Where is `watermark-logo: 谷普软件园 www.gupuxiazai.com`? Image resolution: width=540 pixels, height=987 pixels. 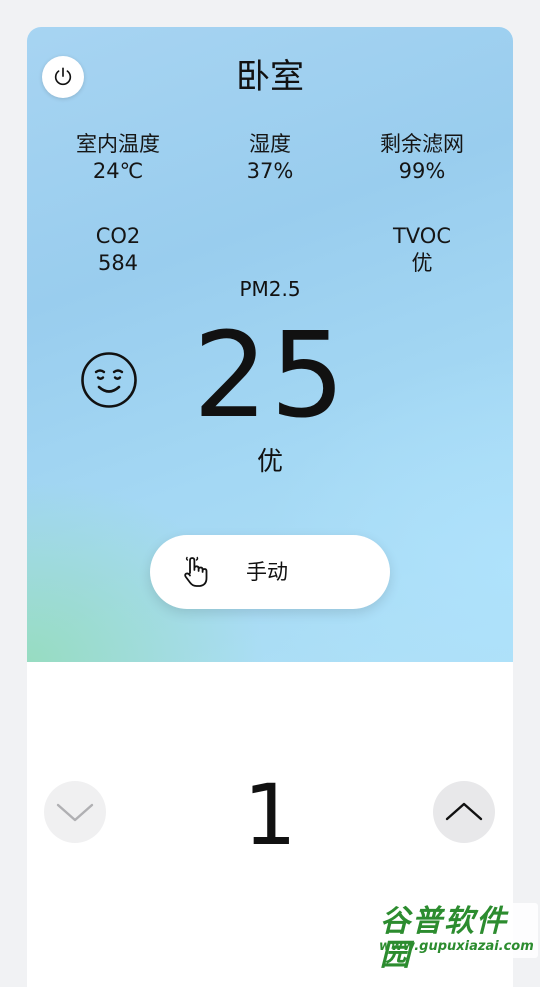
watermark-logo: 谷普软件园 www.gupuxiazai.com is located at coordinates (457, 938).